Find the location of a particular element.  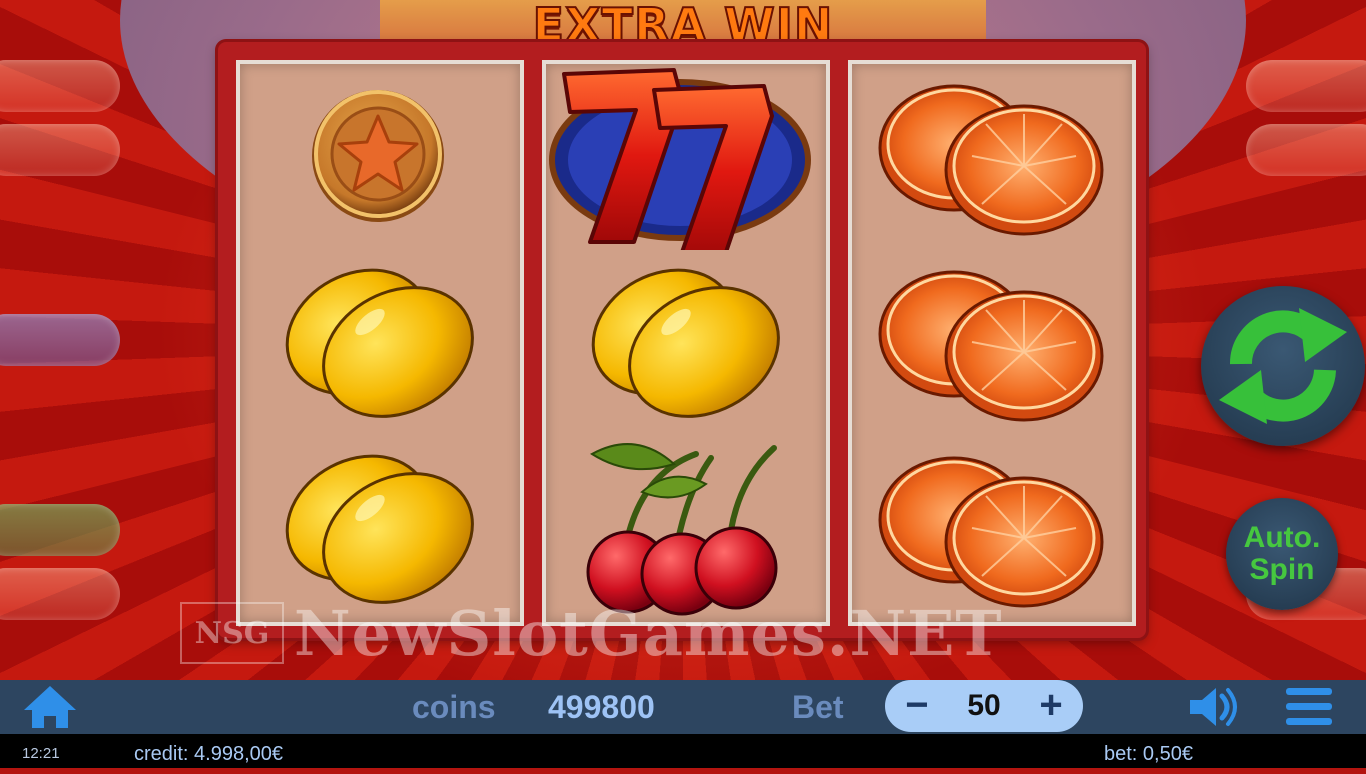

home-button is located at coordinates (50, 707).